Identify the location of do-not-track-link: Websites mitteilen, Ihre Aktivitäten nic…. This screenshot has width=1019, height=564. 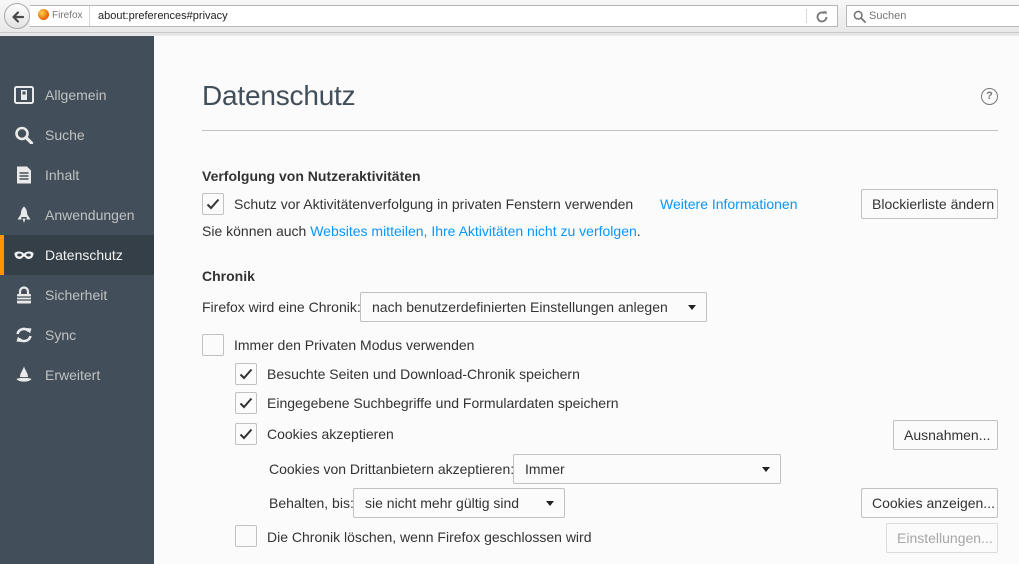
(473, 231).